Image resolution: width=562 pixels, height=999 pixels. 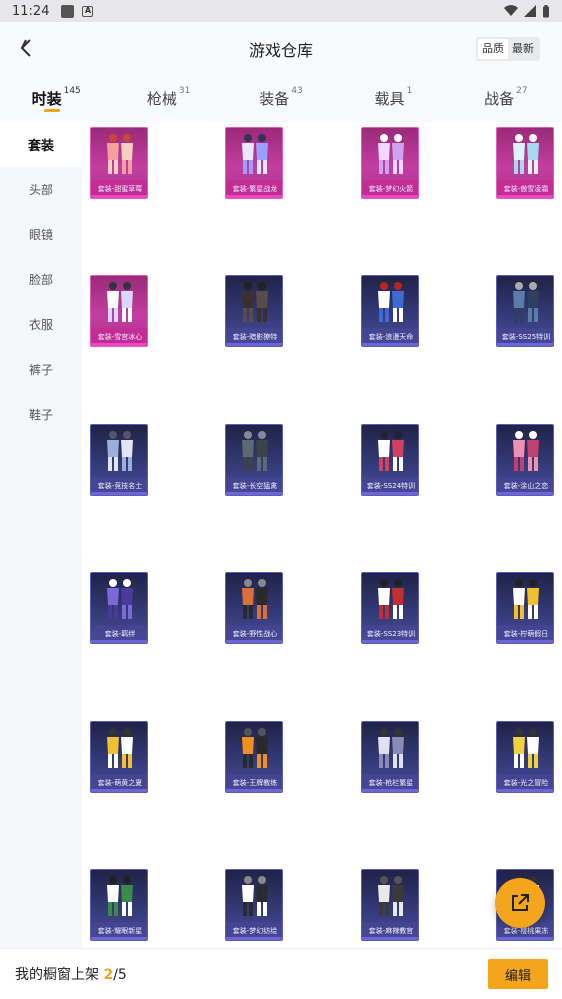 What do you see at coordinates (281, 973) in the screenshot?
I see `showcase-bar: 我的橱窗上架 2/5 编辑` at bounding box center [281, 973].